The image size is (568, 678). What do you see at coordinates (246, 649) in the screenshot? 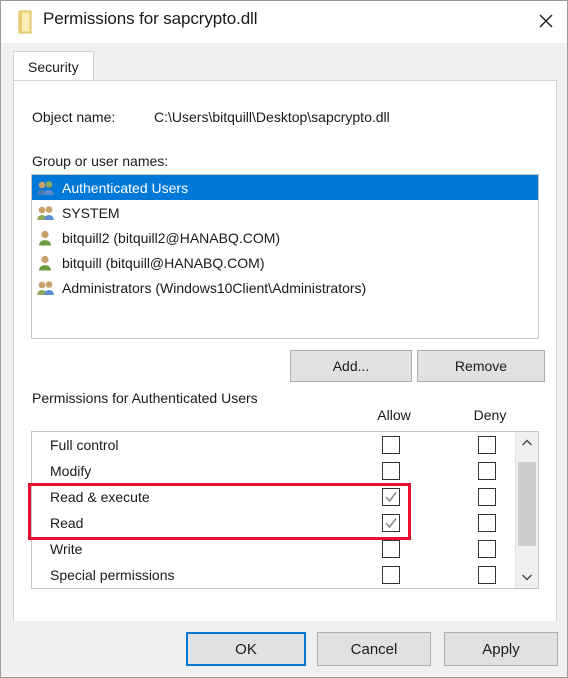
I see `ok-button: OK` at bounding box center [246, 649].